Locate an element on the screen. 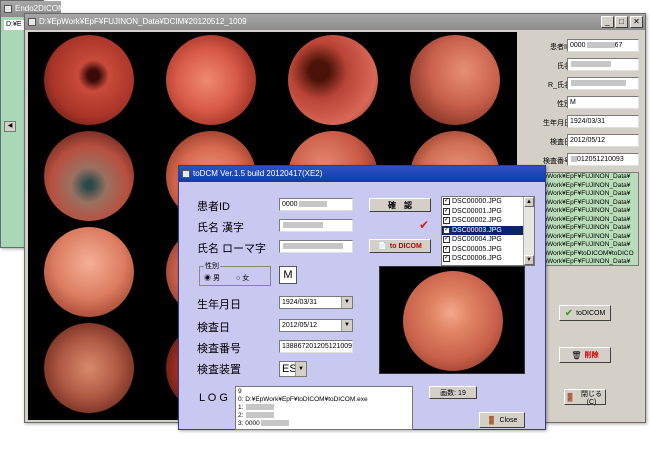 Image resolution: width=650 pixels, height=458 pixels. scroll-up-arrow: ▲ is located at coordinates (529, 202).